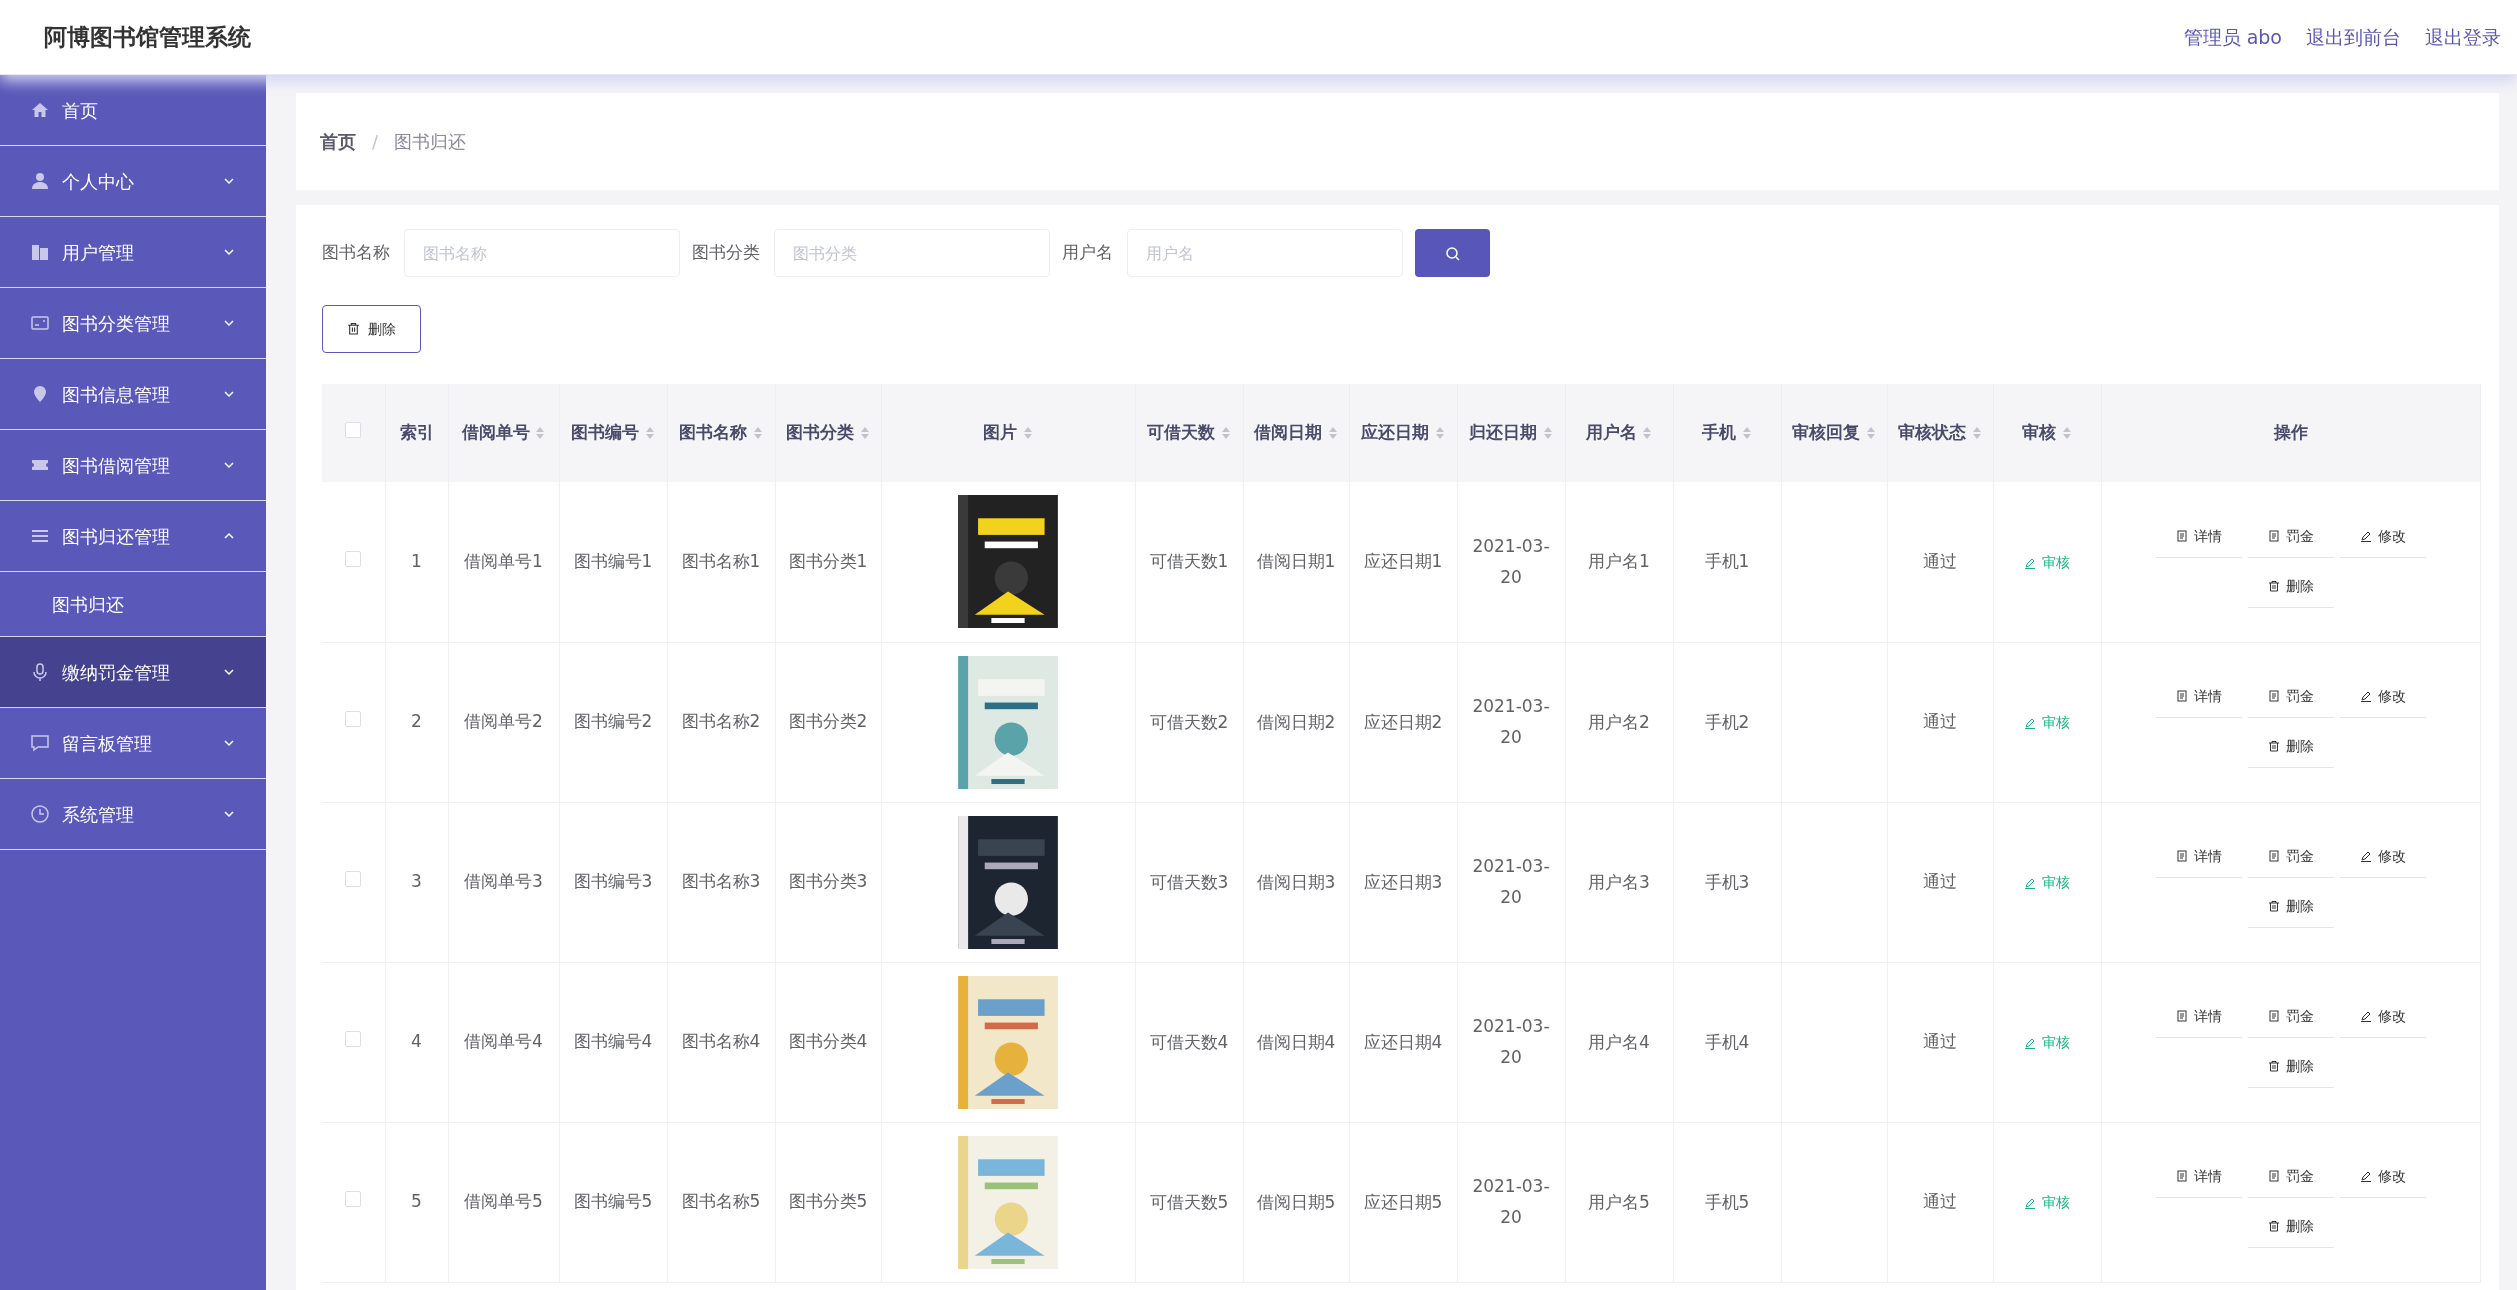  I want to click on sidebar-item: 首页, so click(133, 110).